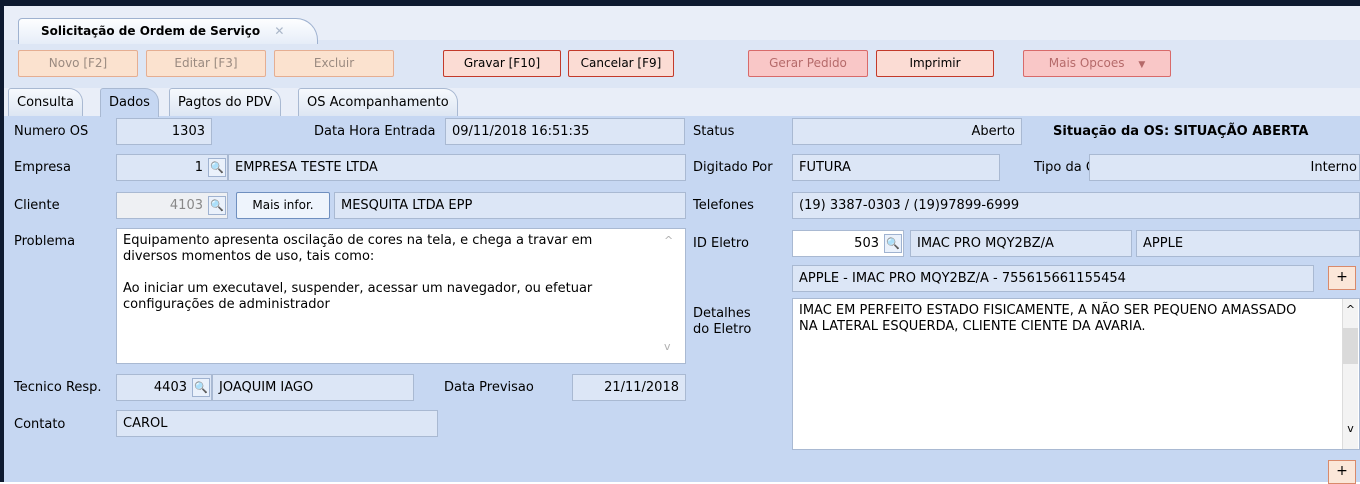  Describe the element at coordinates (1350, 374) in the screenshot. I see `detalhes-scrollbar: ^ v` at that location.